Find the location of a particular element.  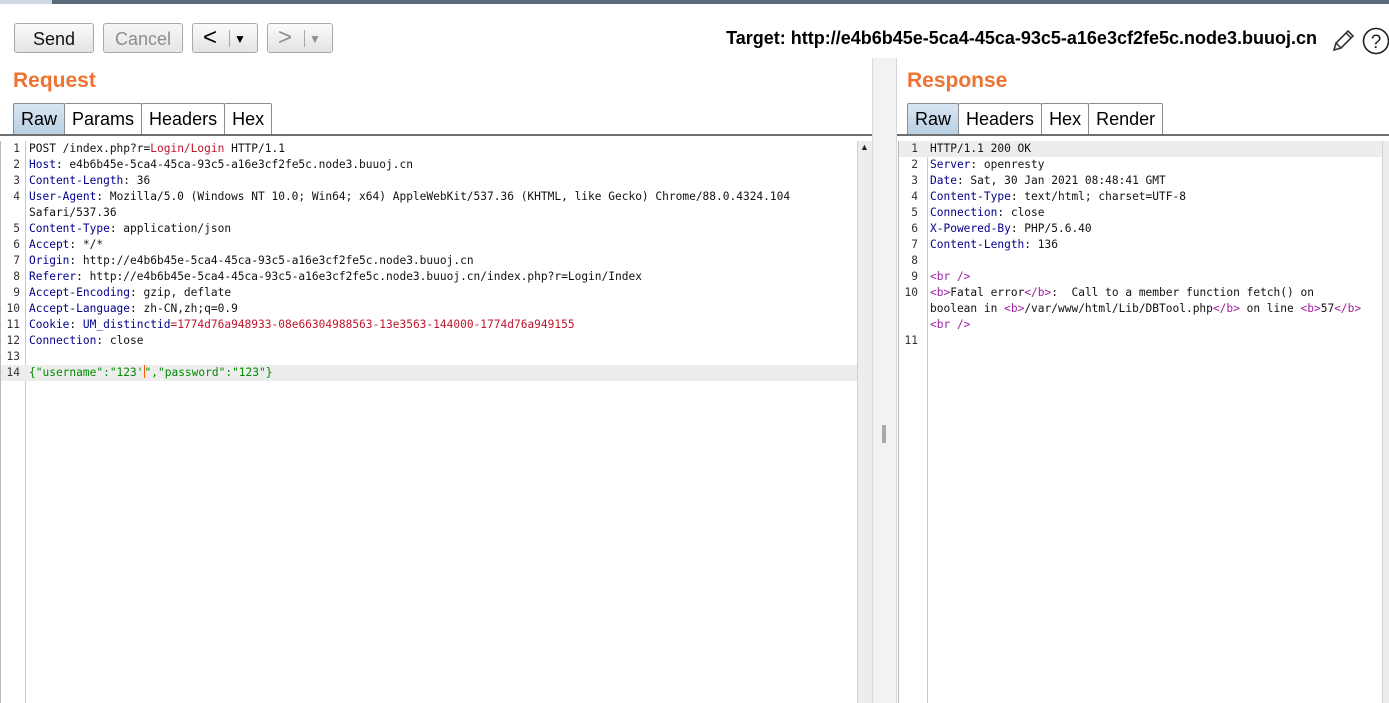

code-line: Date: Sat, 30 Jan 2021 08:48:41 GMT is located at coordinates (1048, 180).